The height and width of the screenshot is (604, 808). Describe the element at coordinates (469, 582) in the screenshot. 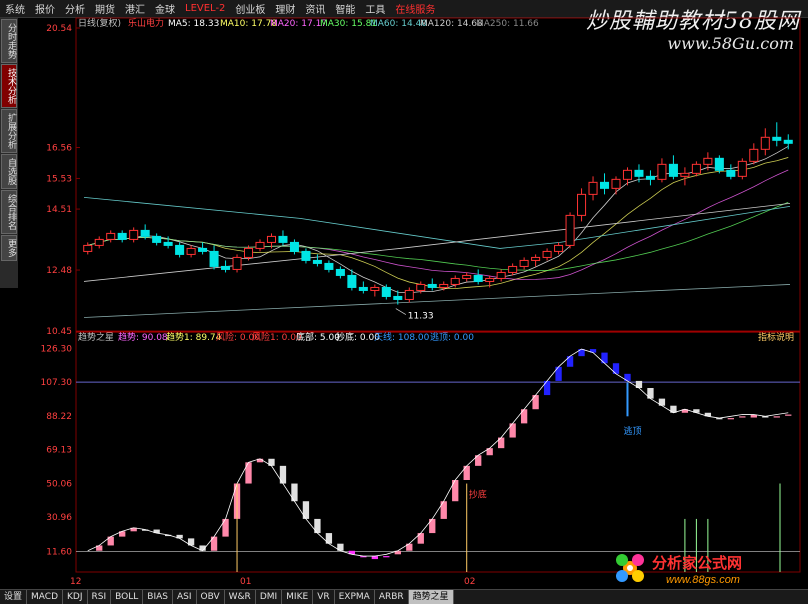

I see `x-axis-label: 02` at that location.